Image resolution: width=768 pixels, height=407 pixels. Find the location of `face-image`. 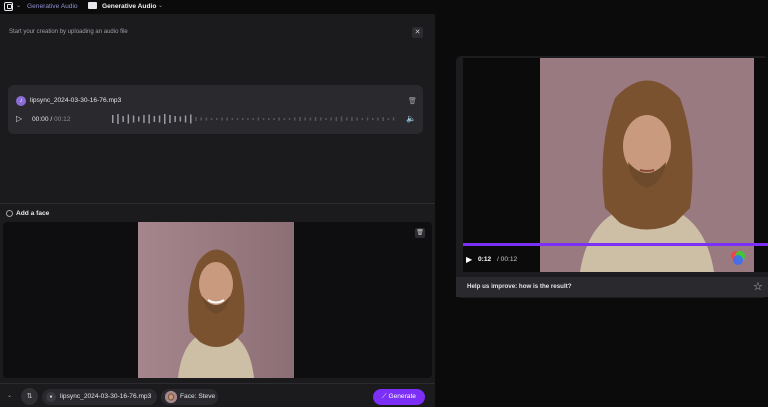

face-image is located at coordinates (216, 300).